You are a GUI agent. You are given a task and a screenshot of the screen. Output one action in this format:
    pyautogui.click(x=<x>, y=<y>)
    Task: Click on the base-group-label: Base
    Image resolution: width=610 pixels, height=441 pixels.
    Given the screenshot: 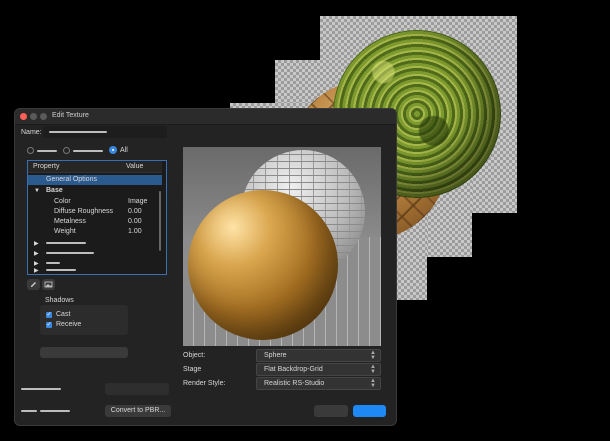 What is the action you would take?
    pyautogui.click(x=54, y=190)
    